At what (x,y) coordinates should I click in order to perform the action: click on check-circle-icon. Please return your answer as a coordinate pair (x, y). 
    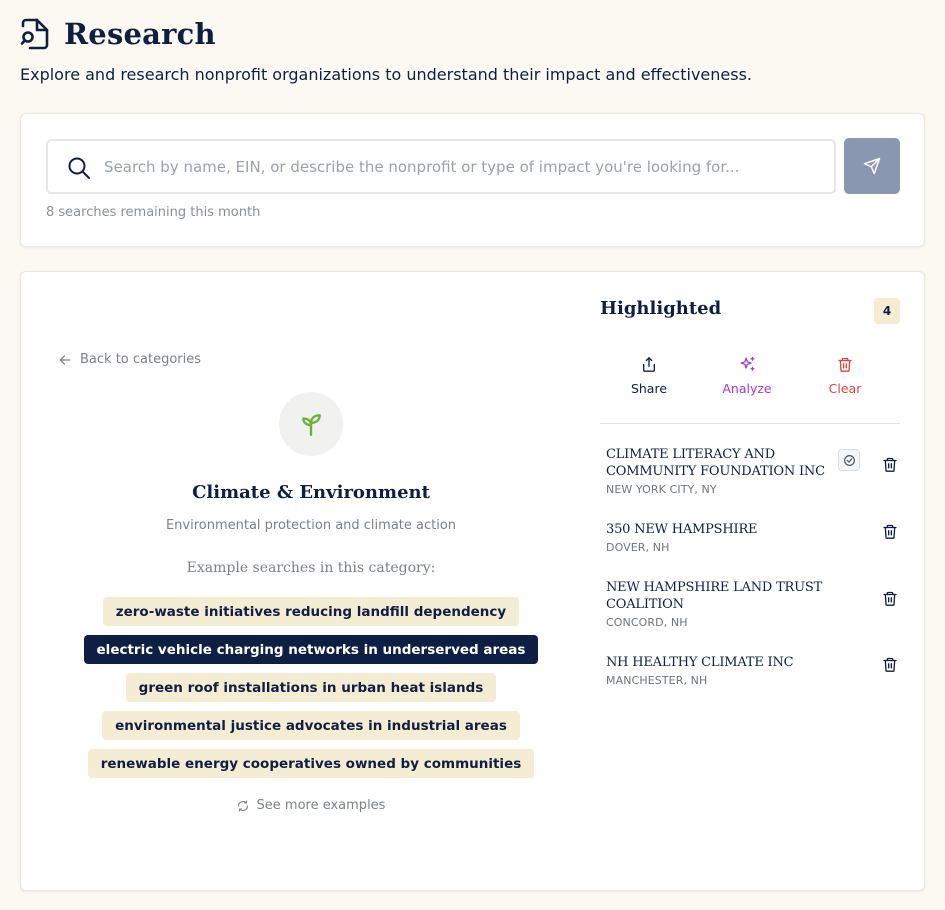
    Looking at the image, I should click on (849, 460).